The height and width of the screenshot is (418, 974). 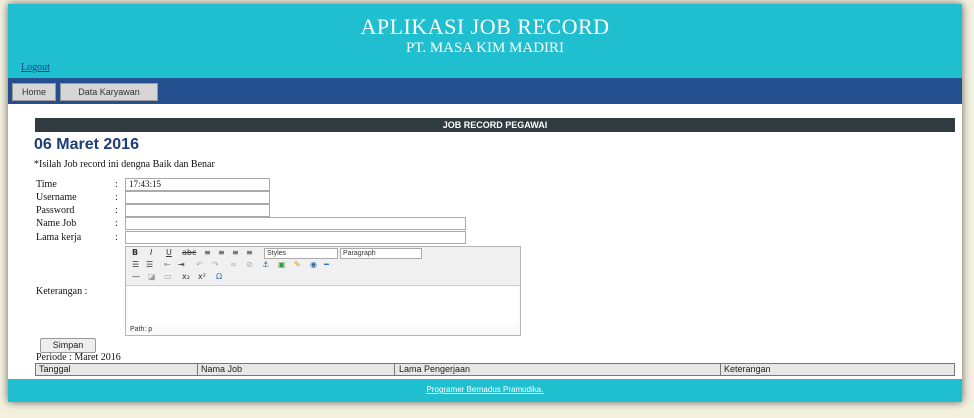 What do you see at coordinates (219, 277) in the screenshot?
I see `special-char-icon: Ω` at bounding box center [219, 277].